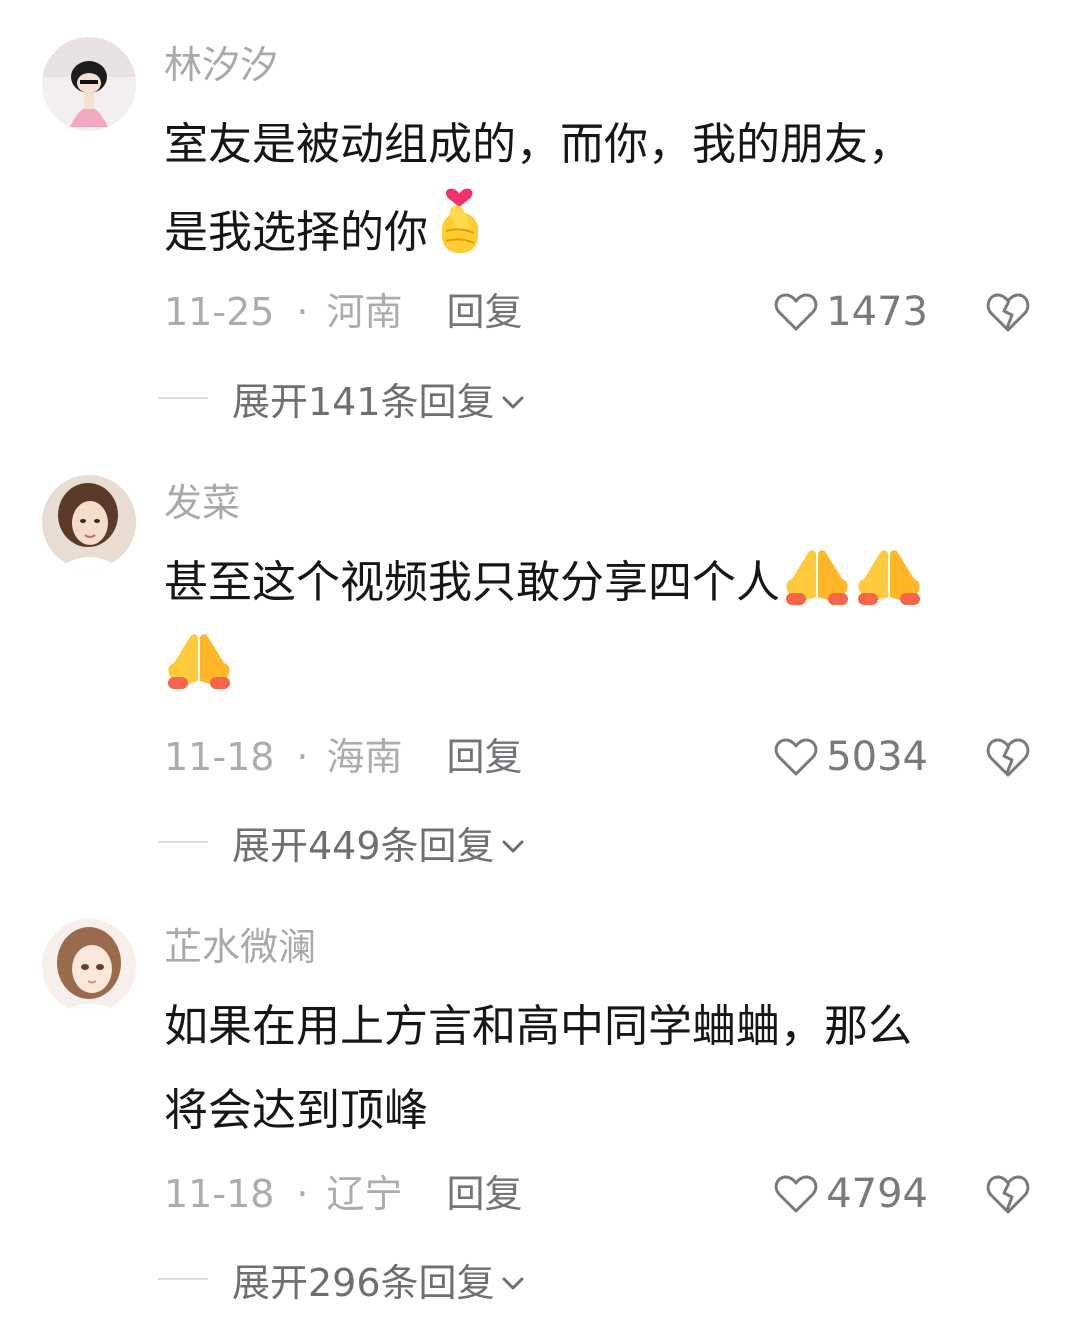 Image resolution: width=1080 pixels, height=1331 pixels. I want to click on comment-text: 甚至这个视频我只敢分享四个人, so click(604, 625).